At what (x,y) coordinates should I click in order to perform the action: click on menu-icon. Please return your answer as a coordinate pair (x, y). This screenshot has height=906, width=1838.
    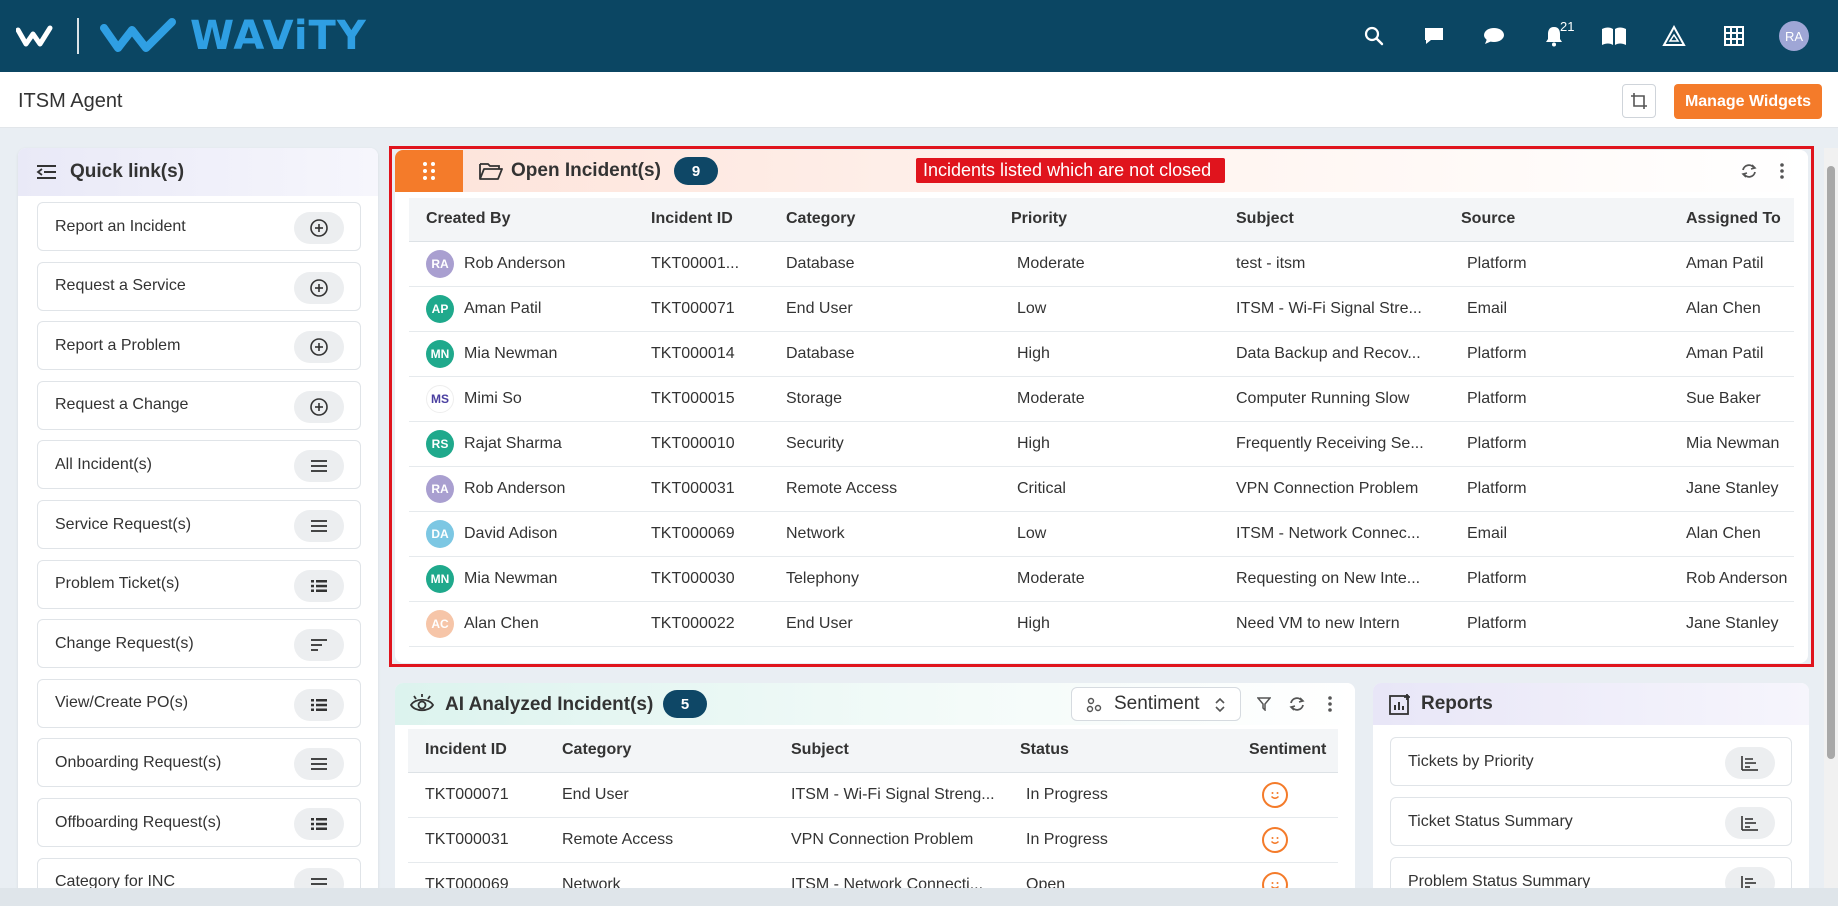
    Looking at the image, I should click on (319, 466).